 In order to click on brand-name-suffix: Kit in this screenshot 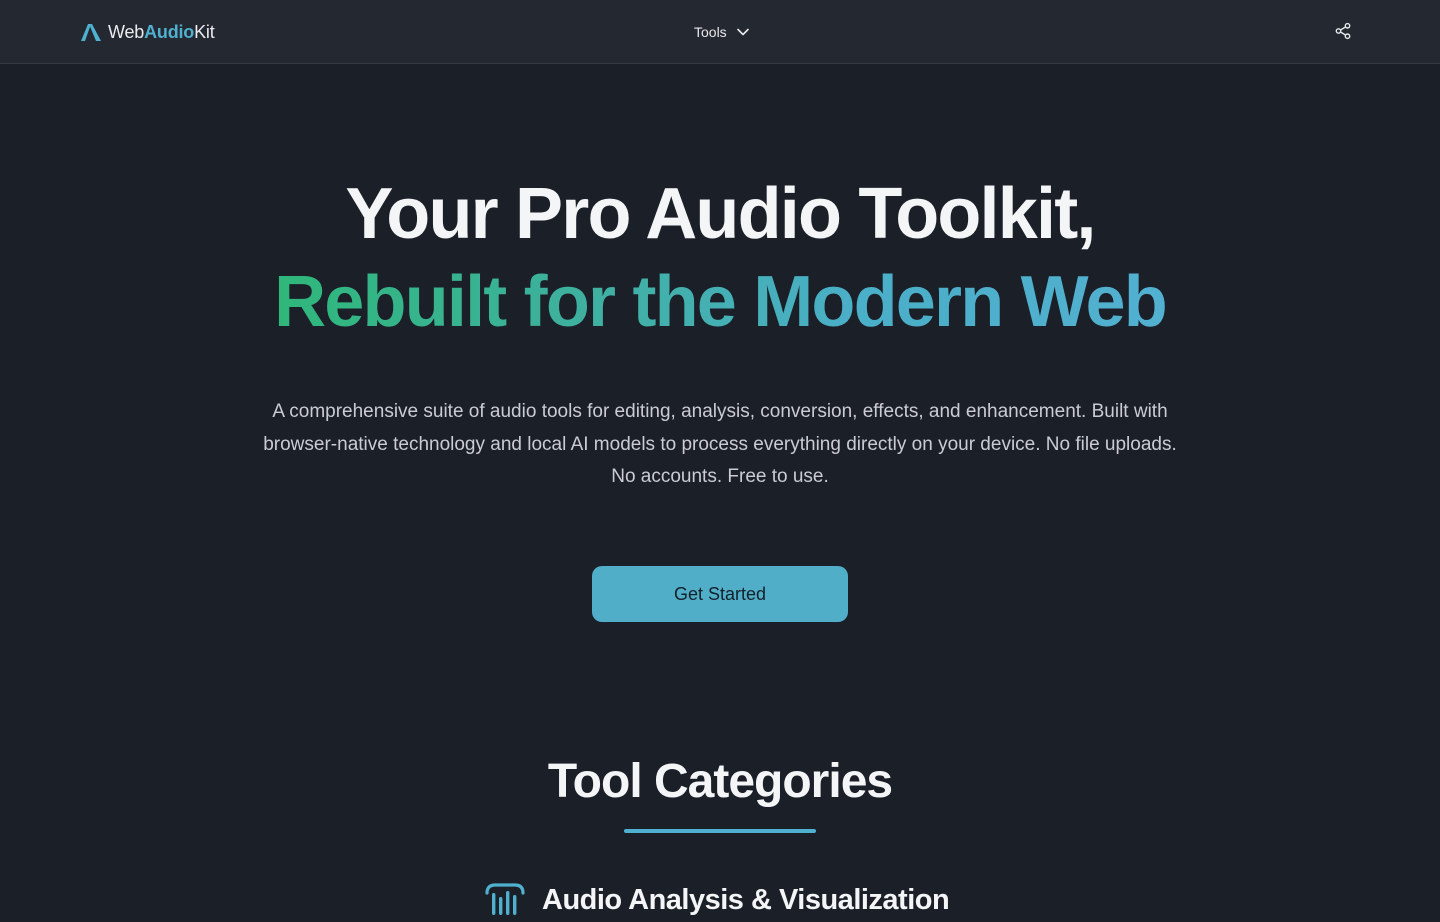, I will do `click(204, 31)`.